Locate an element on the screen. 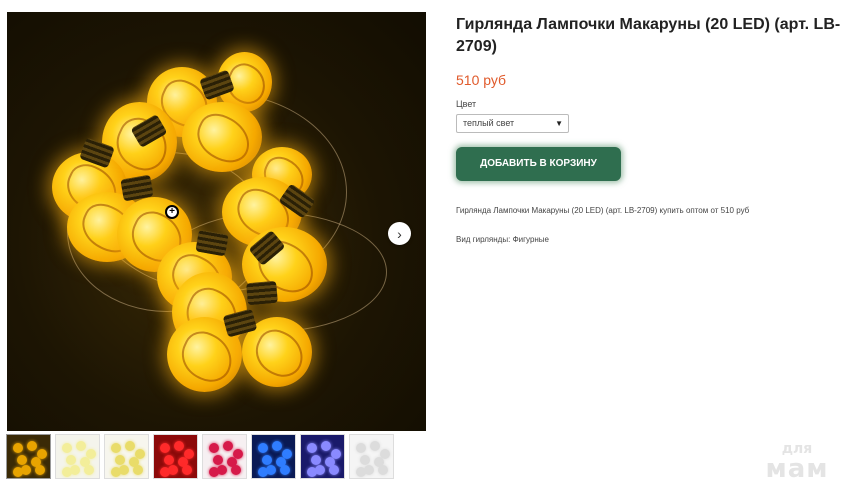 The image size is (846, 495). watermark-bottom: мам is located at coordinates (797, 469).